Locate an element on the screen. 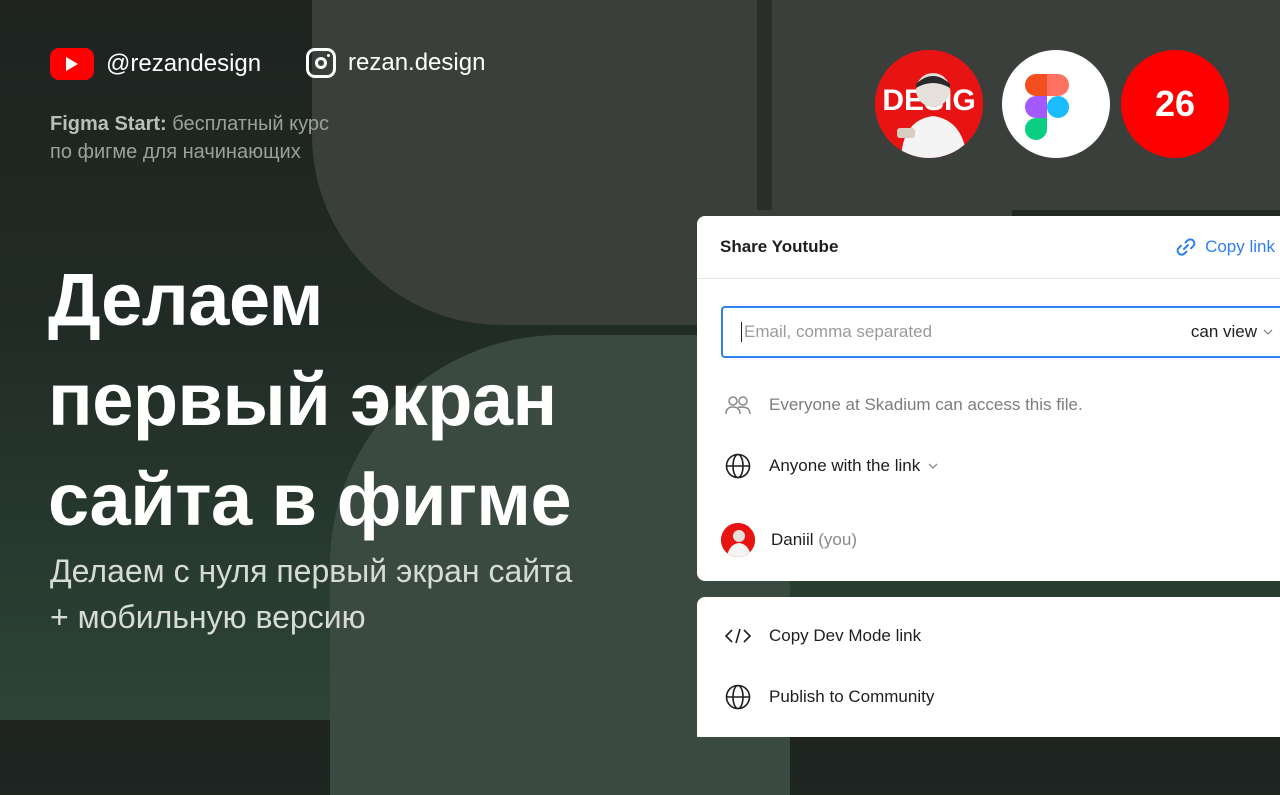 The image size is (1280, 795). episode-number-badge: 26 is located at coordinates (1175, 104).